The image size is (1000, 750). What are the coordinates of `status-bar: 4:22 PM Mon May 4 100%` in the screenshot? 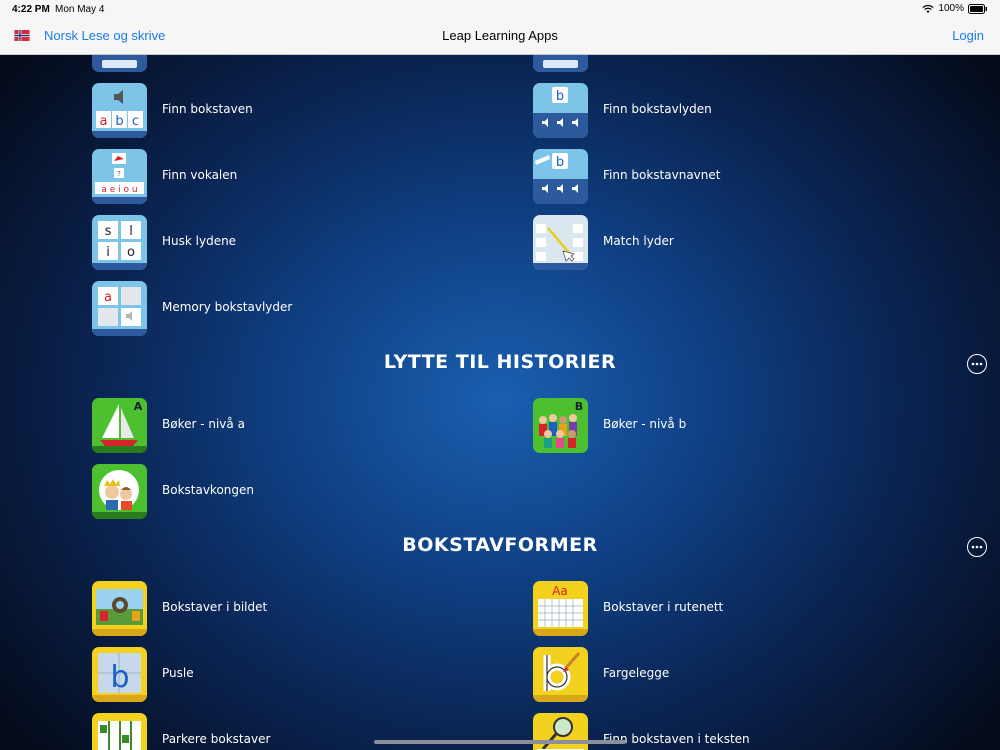 It's located at (500, 10).